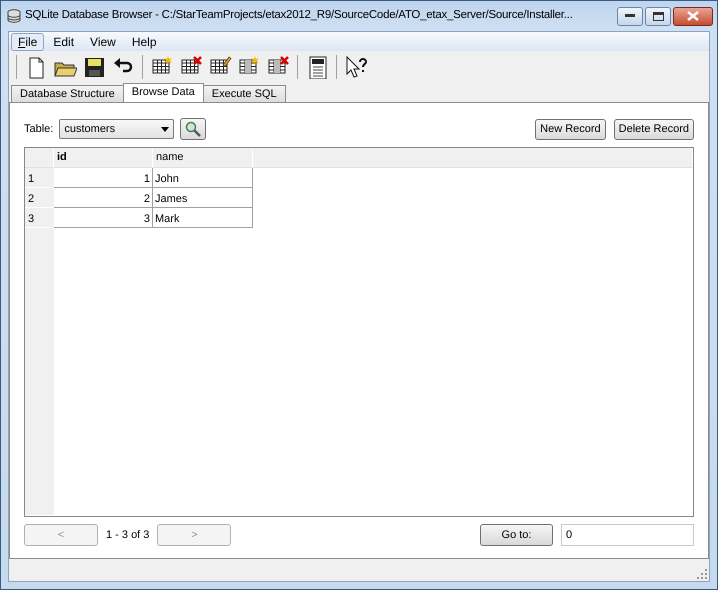 The image size is (718, 590). I want to click on minimize-button, so click(630, 16).